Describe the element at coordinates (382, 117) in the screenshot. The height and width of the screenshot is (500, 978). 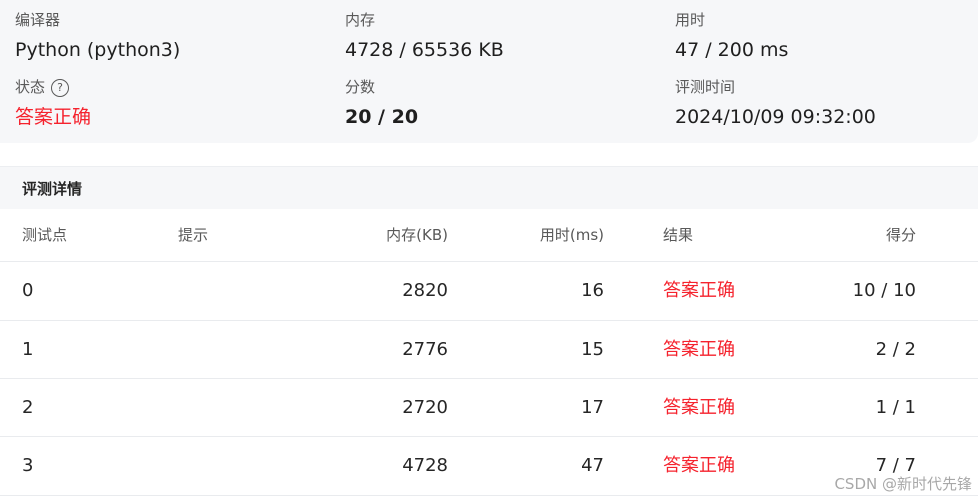
I see `score-value: 20 / 20` at that location.